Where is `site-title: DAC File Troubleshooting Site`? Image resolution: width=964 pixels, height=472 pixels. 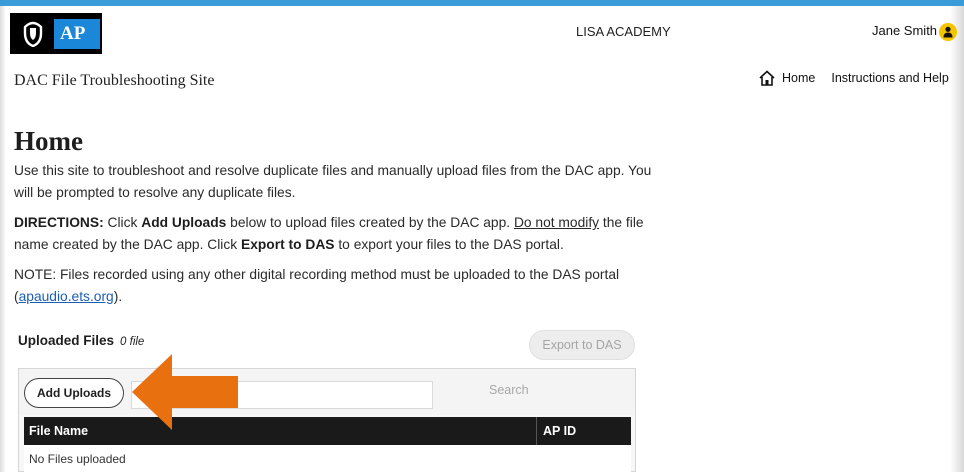
site-title: DAC File Troubleshooting Site is located at coordinates (114, 80).